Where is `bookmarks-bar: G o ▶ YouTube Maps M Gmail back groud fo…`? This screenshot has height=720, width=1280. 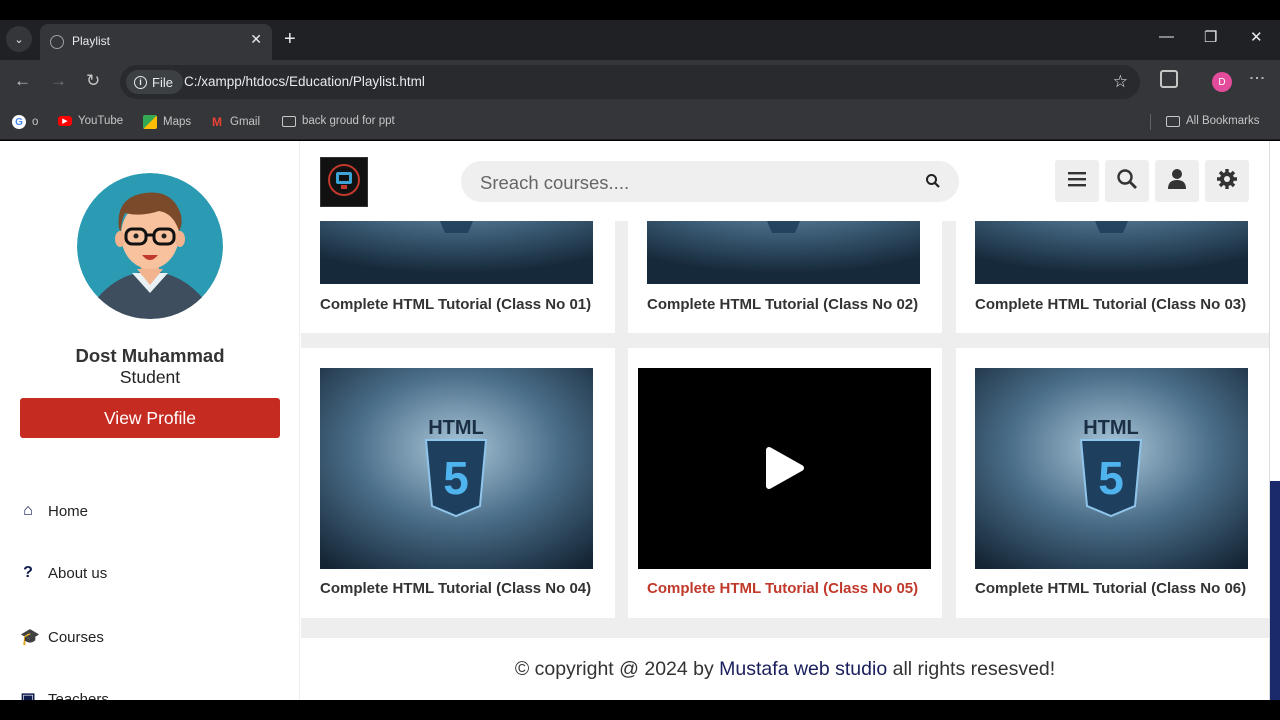 bookmarks-bar: G o ▶ YouTube Maps M Gmail back groud fo… is located at coordinates (640, 122).